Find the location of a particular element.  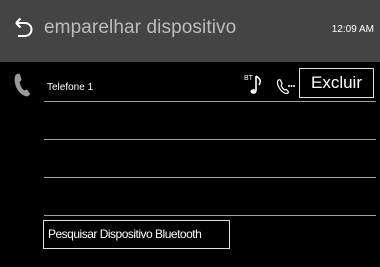

bluetooth-phone-icon is located at coordinates (286, 87).